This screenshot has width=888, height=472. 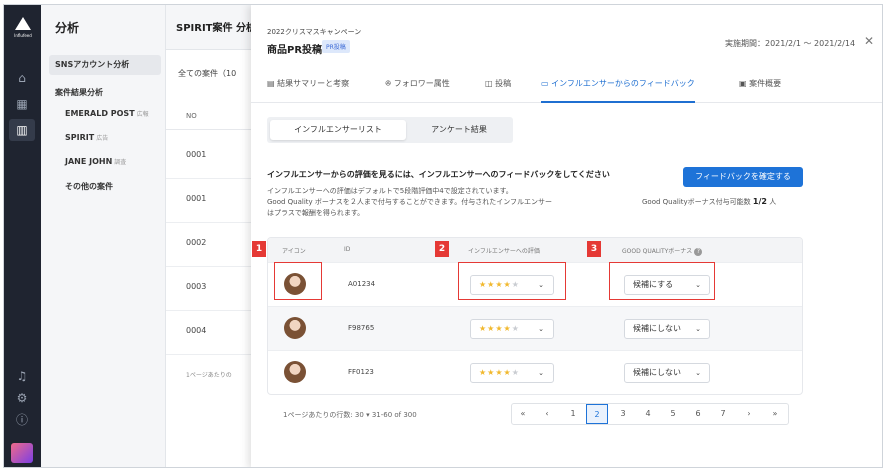 I want to click on tab-feedback: ▭ インフルエンサーからのフィードバック, so click(x=618, y=85).